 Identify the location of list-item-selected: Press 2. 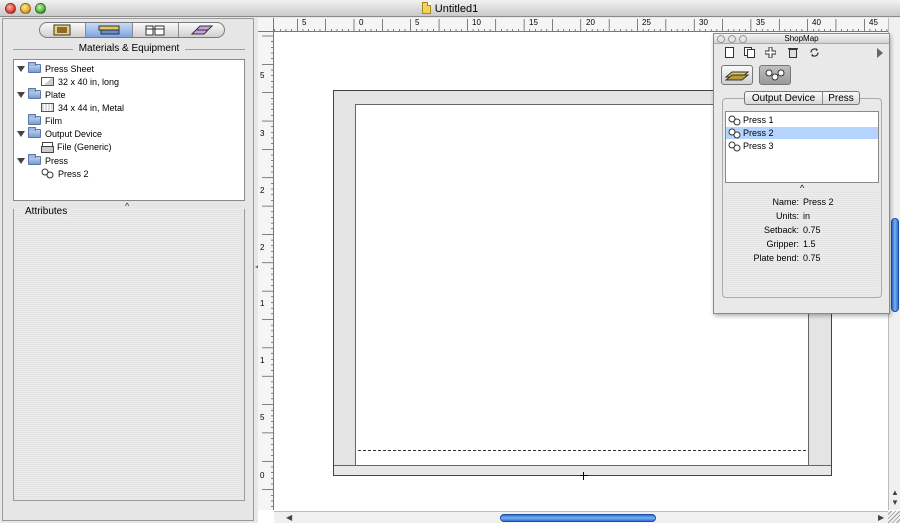
(802, 133).